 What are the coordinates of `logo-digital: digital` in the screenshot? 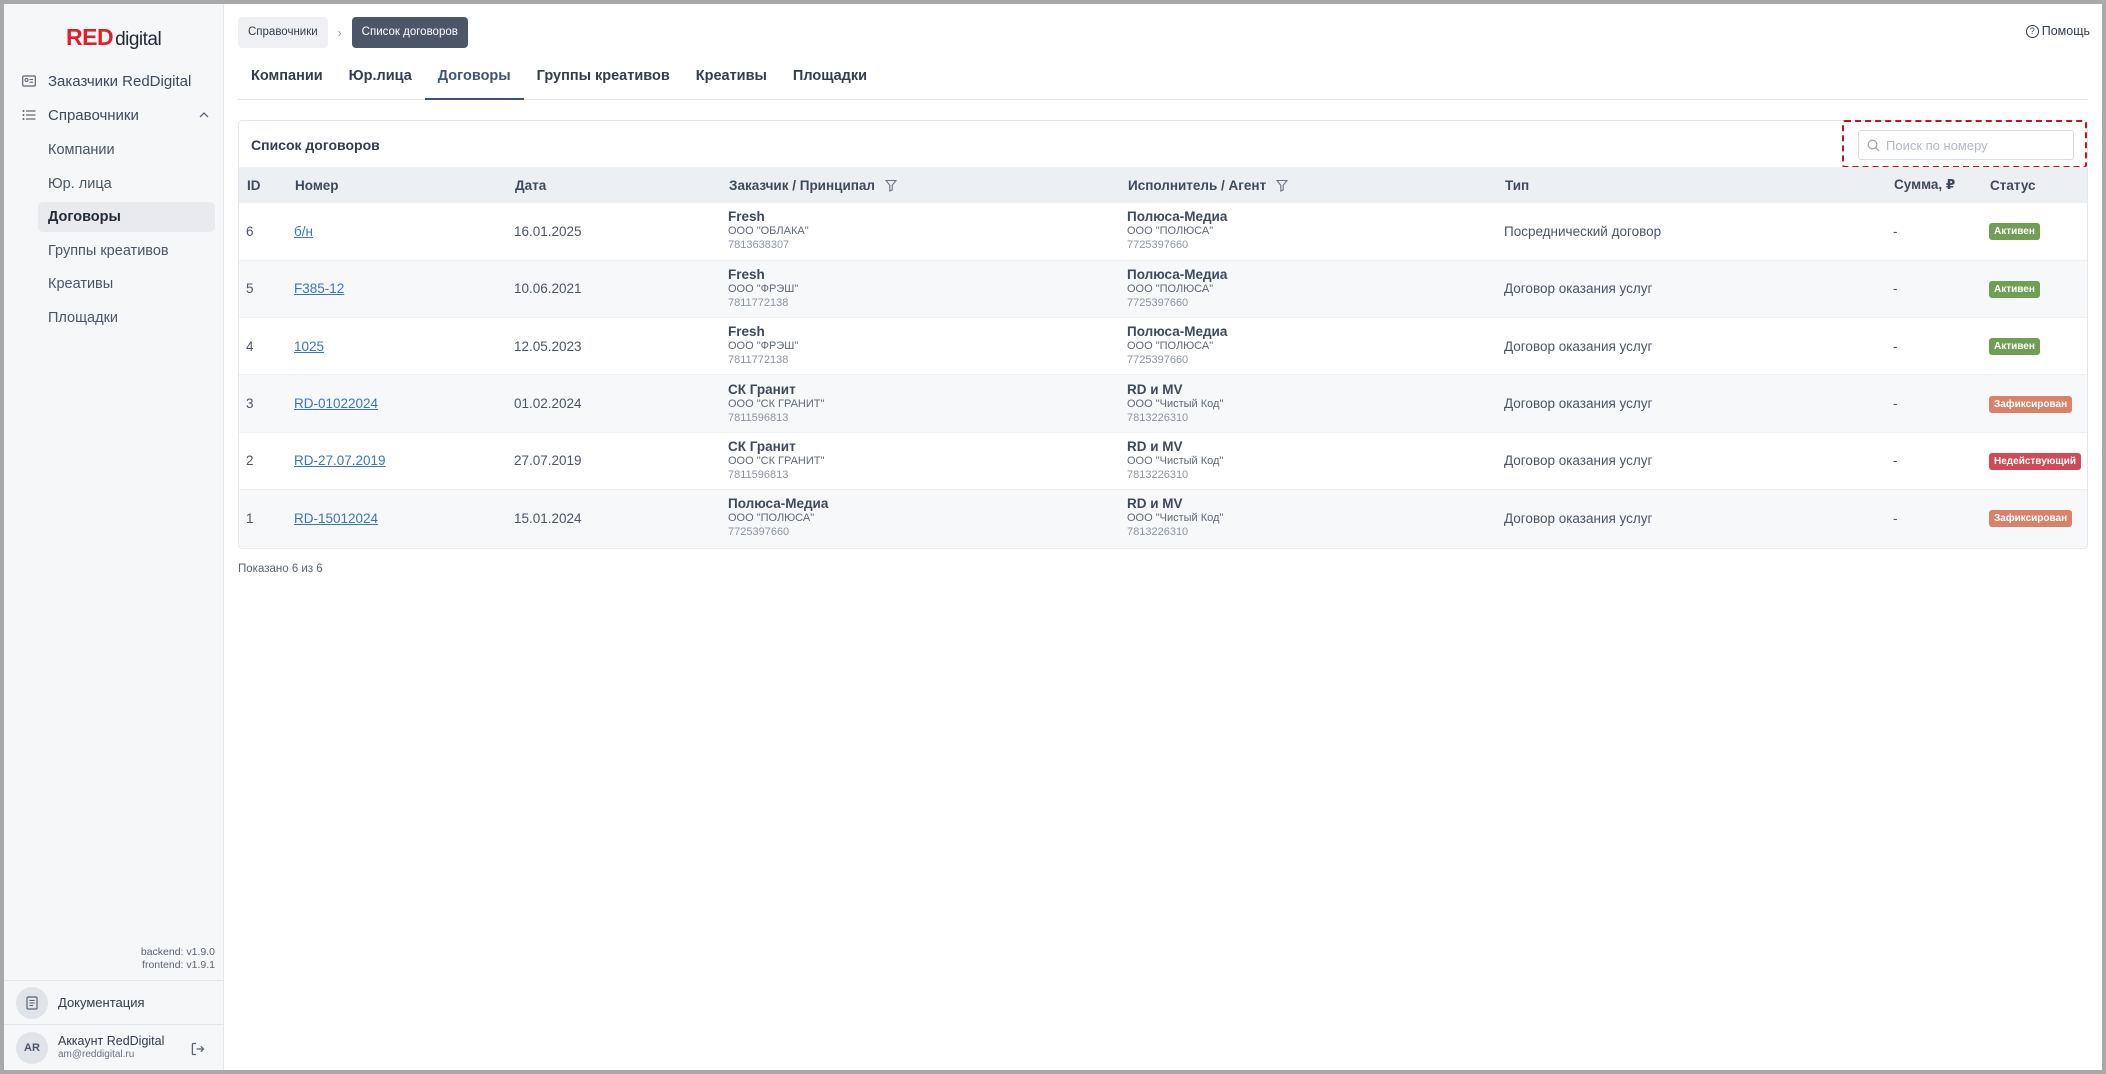 It's located at (138, 39).